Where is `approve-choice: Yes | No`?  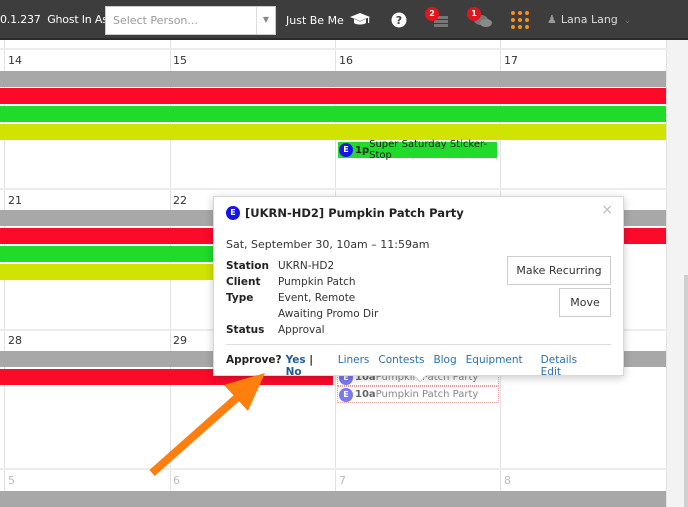
approve-choice: Yes | No is located at coordinates (307, 366).